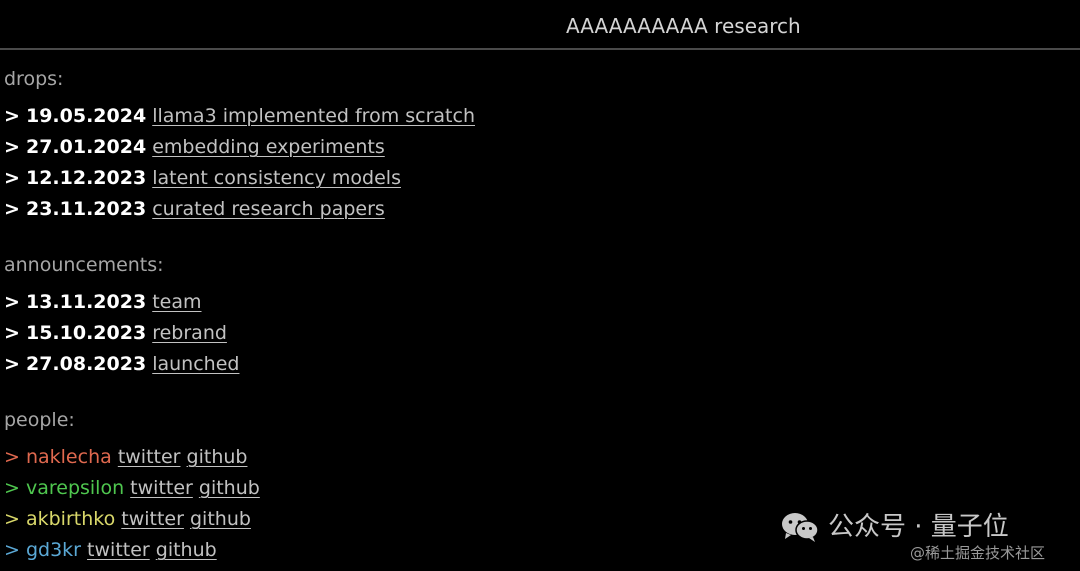 Image resolution: width=1080 pixels, height=571 pixels. Describe the element at coordinates (86, 147) in the screenshot. I see `drop-date: 27.01.2024` at that location.